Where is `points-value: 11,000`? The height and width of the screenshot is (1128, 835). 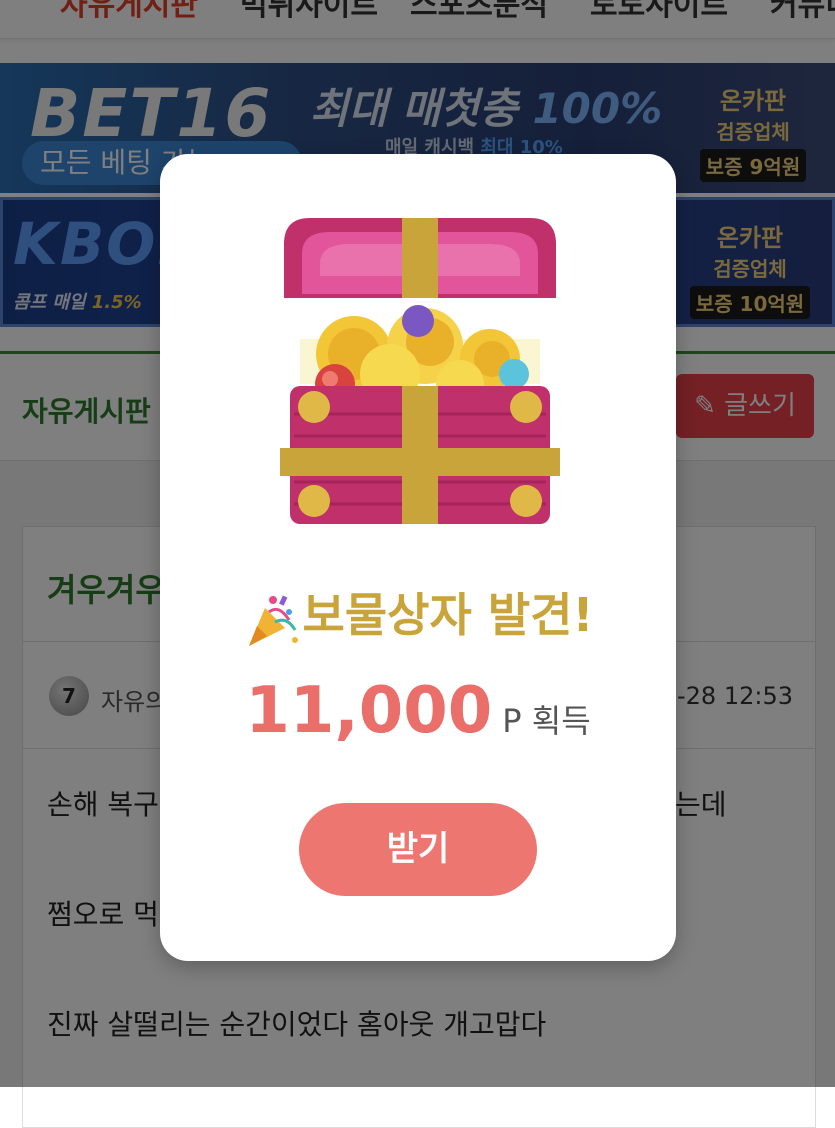 points-value: 11,000 is located at coordinates (369, 711).